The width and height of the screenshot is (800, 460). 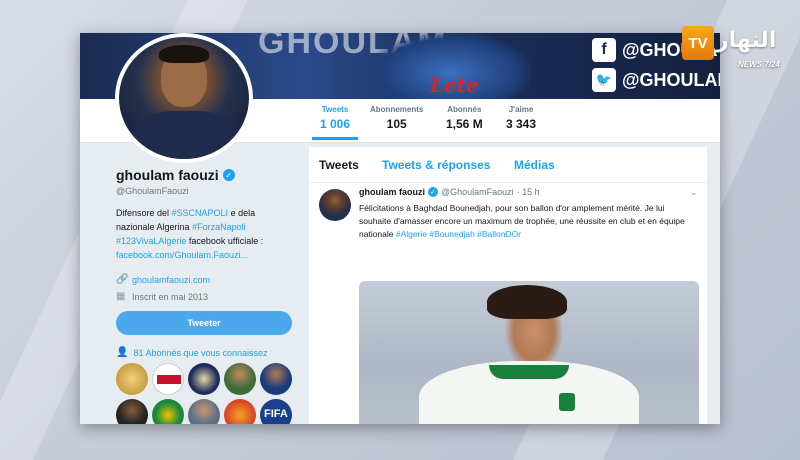 What do you see at coordinates (528, 192) in the screenshot?
I see `tweet-time: · 15 h` at bounding box center [528, 192].